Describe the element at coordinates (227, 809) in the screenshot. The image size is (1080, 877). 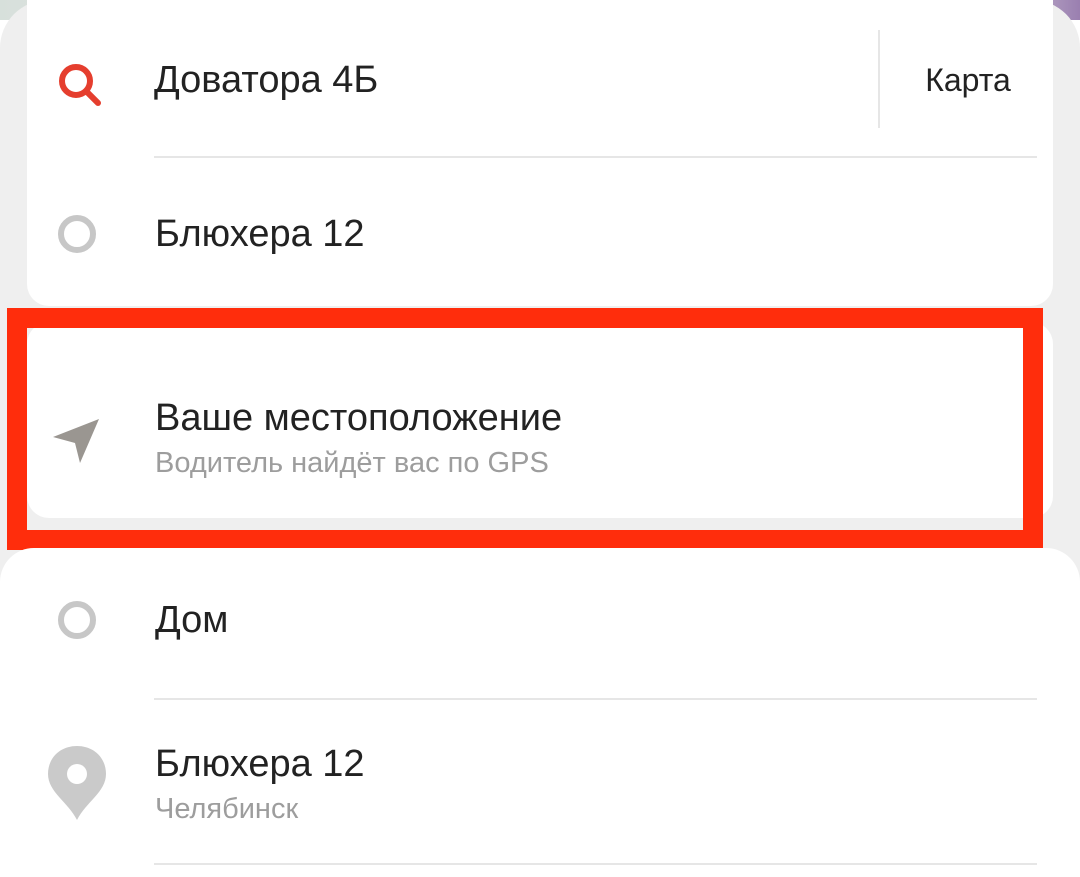
I see `suggestion-subtitle: Челябинск` at that location.